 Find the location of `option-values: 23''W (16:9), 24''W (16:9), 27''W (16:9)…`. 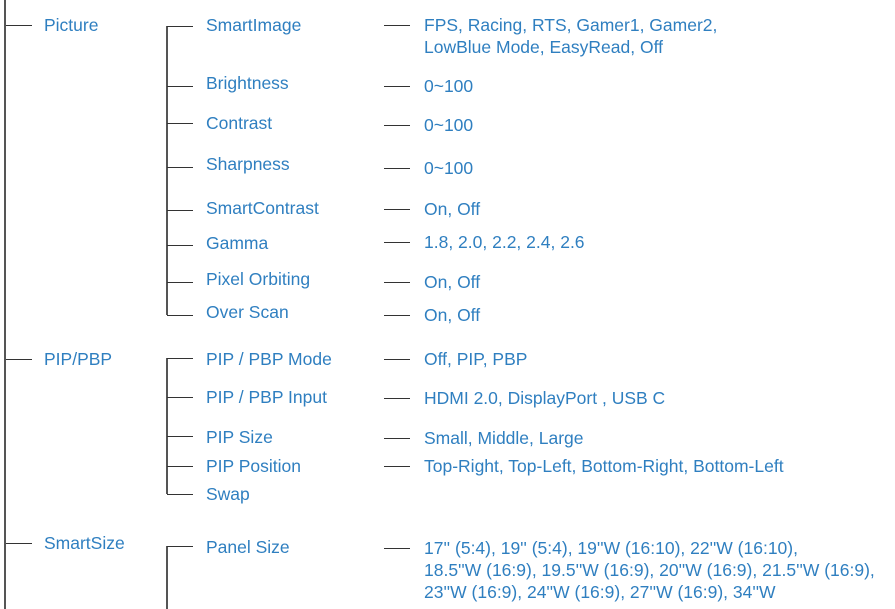

option-values: 23''W (16:9), 24''W (16:9), 27''W (16:9)… is located at coordinates (600, 592).